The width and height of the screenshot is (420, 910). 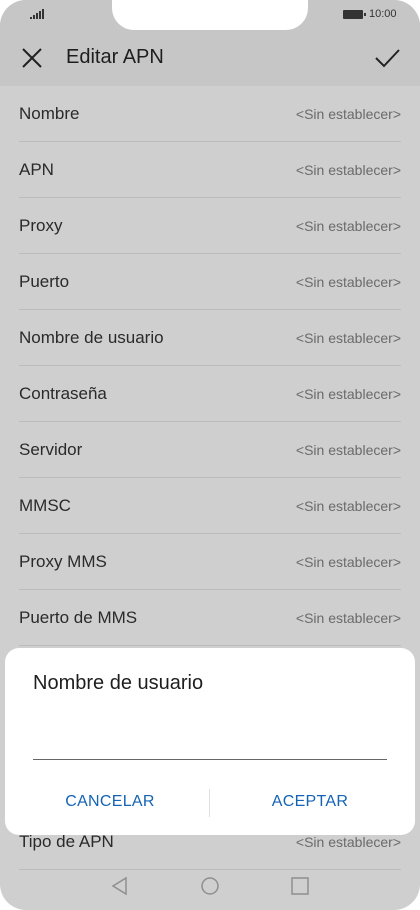 What do you see at coordinates (63, 393) in the screenshot?
I see `apn-field-label: Contraseña` at bounding box center [63, 393].